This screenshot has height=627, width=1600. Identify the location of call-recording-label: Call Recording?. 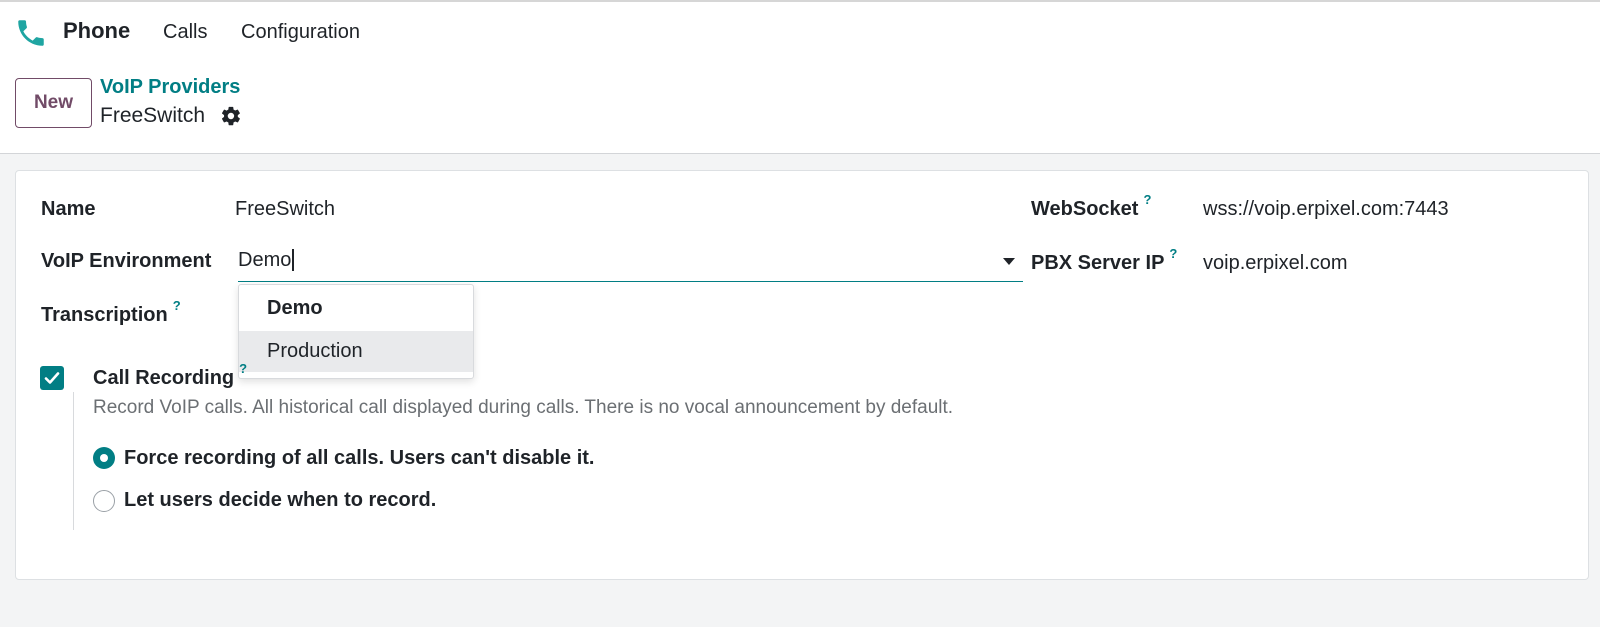
(170, 375).